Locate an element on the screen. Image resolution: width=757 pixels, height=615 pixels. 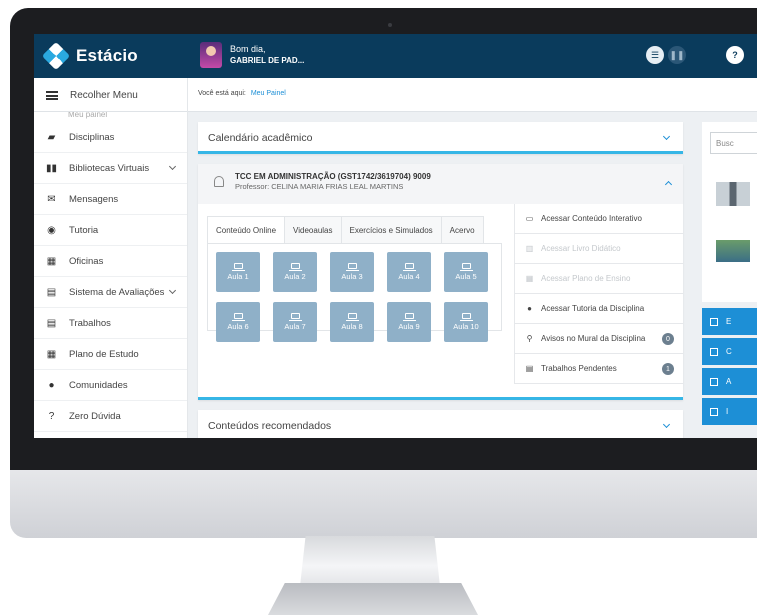
monitor-chin is located at coordinates (383, 504).